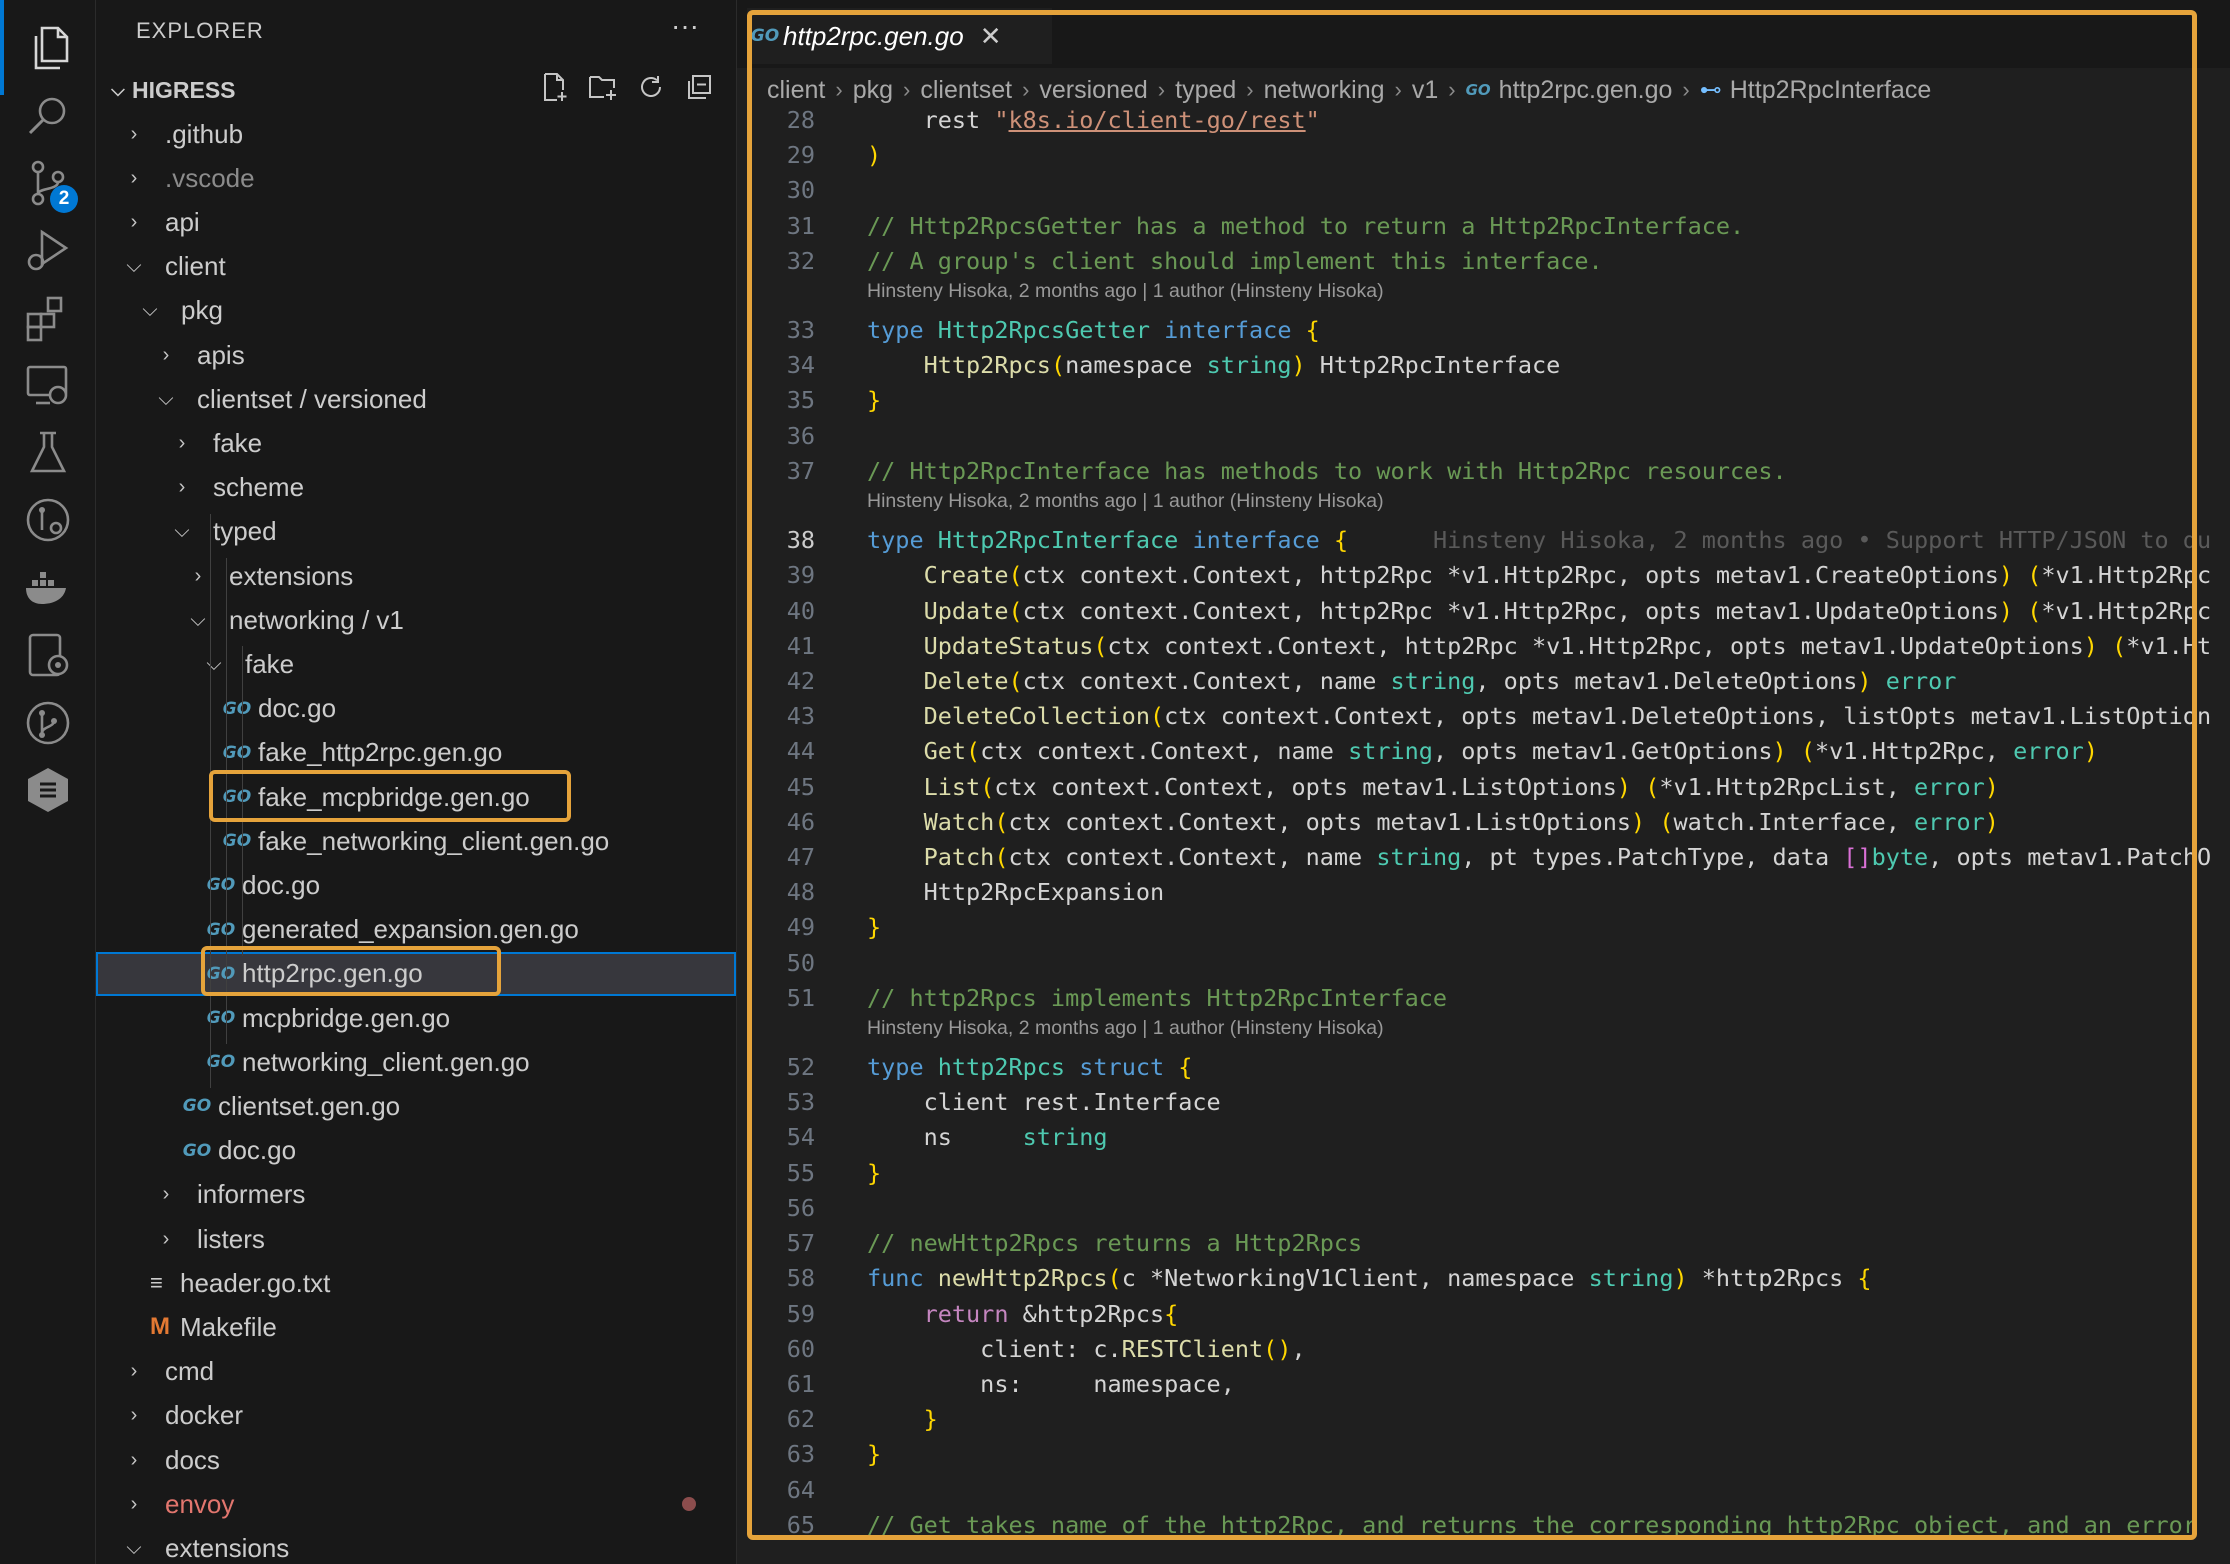 The image size is (2230, 1564). Describe the element at coordinates (416, 1416) in the screenshot. I see `tree-folder: › docker` at that location.